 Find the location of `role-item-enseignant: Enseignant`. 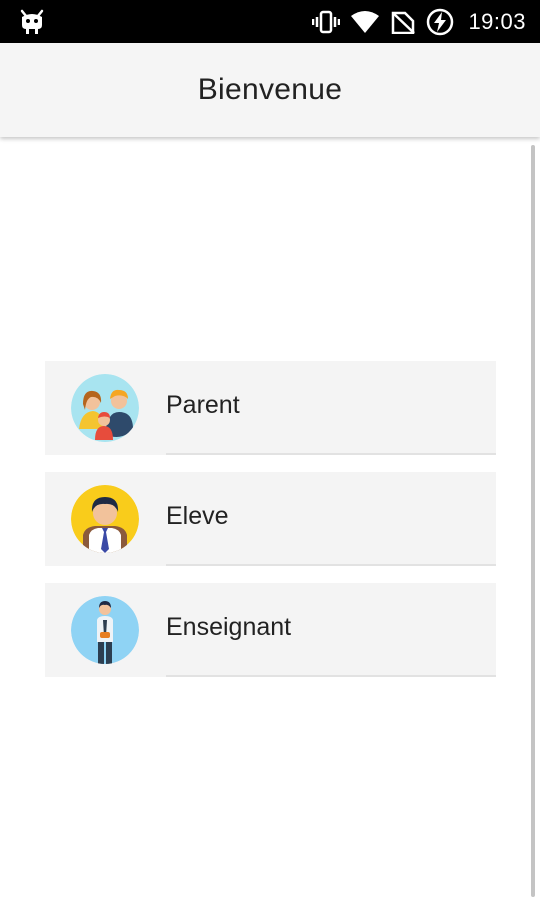

role-item-enseignant: Enseignant is located at coordinates (270, 630).